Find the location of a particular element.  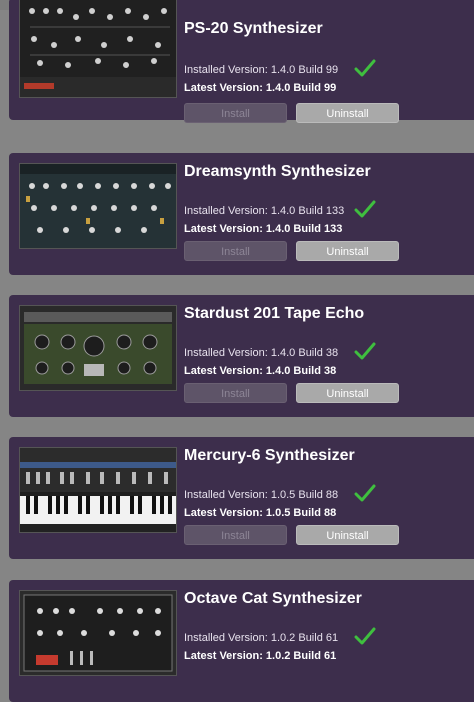

plugin-title: PS-20 Synthesizer is located at coordinates (253, 28).